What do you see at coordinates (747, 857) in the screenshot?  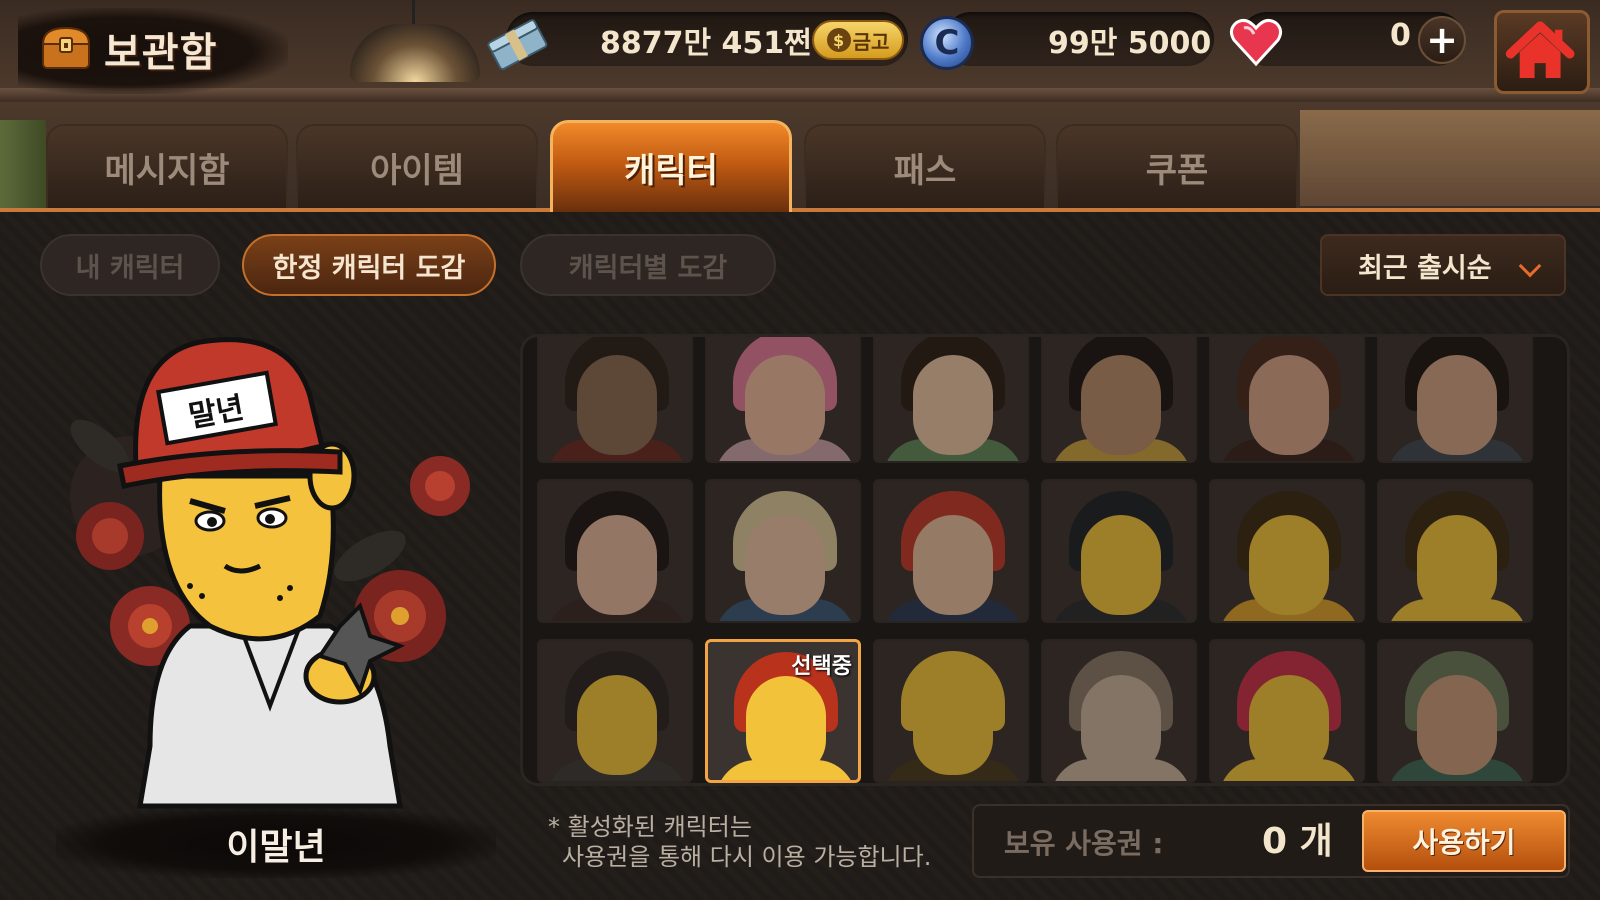 I see `notice-line-2: 사용권을 통해 다시 이용 가능합니다.` at bounding box center [747, 857].